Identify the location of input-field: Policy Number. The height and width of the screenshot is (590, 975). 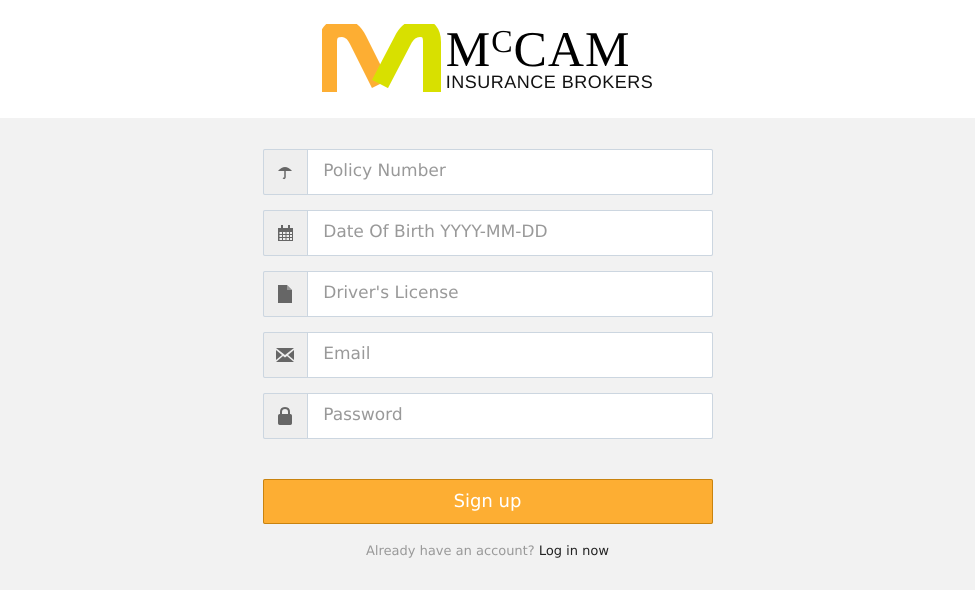
(509, 172).